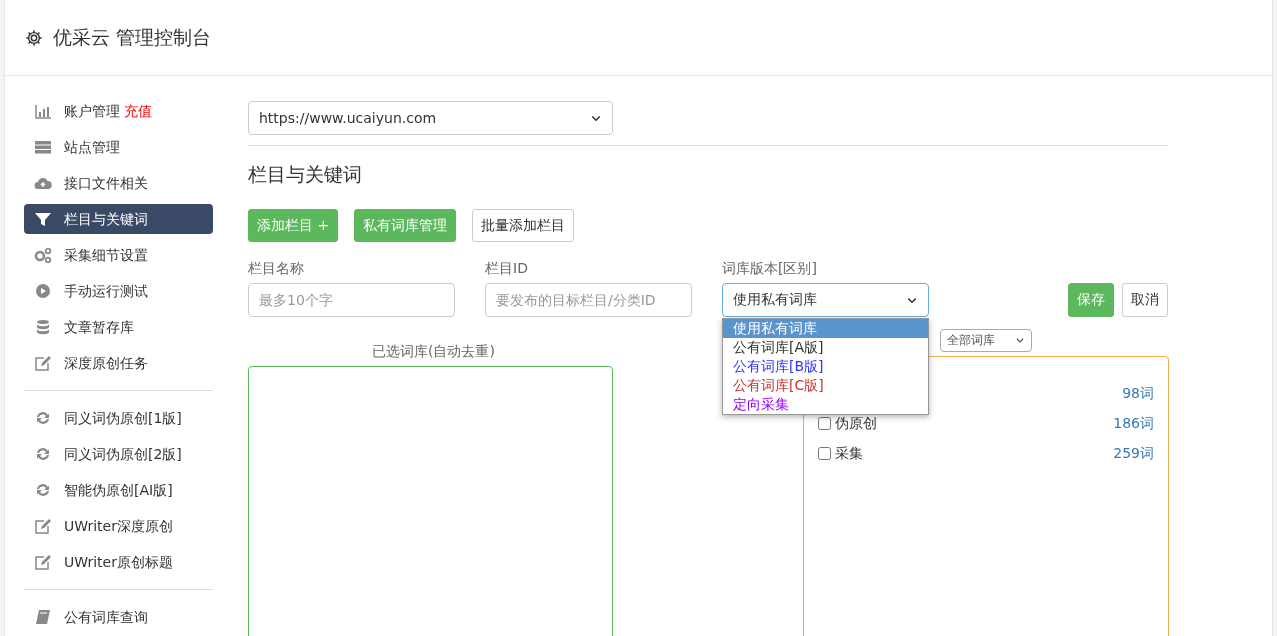  I want to click on field-label: 栏目名称, so click(276, 268).